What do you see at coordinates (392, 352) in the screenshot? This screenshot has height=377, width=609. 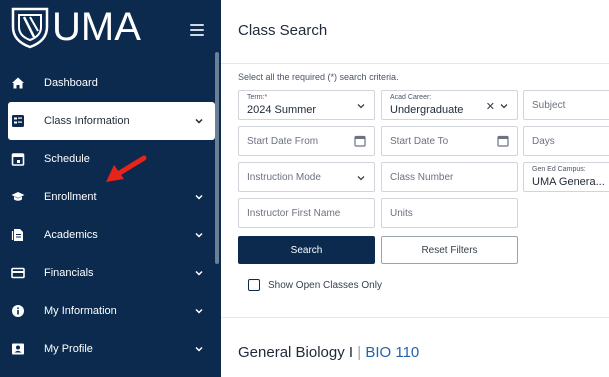 I see `course-code: BIO 110` at bounding box center [392, 352].